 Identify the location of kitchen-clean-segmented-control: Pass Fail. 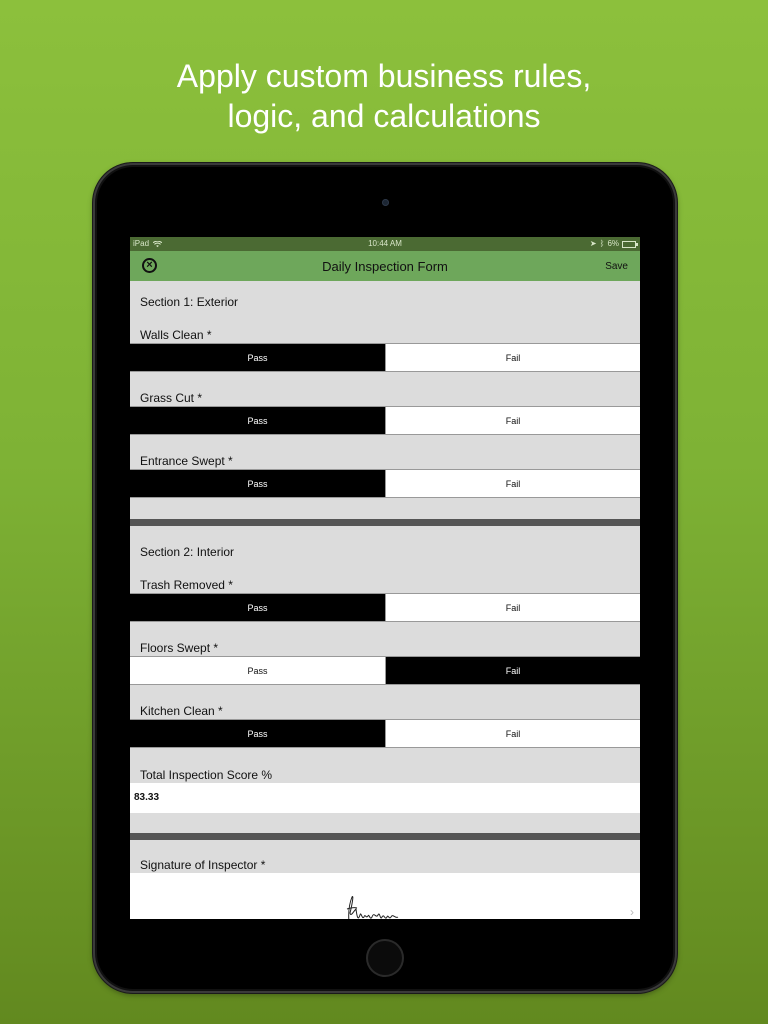
(385, 733).